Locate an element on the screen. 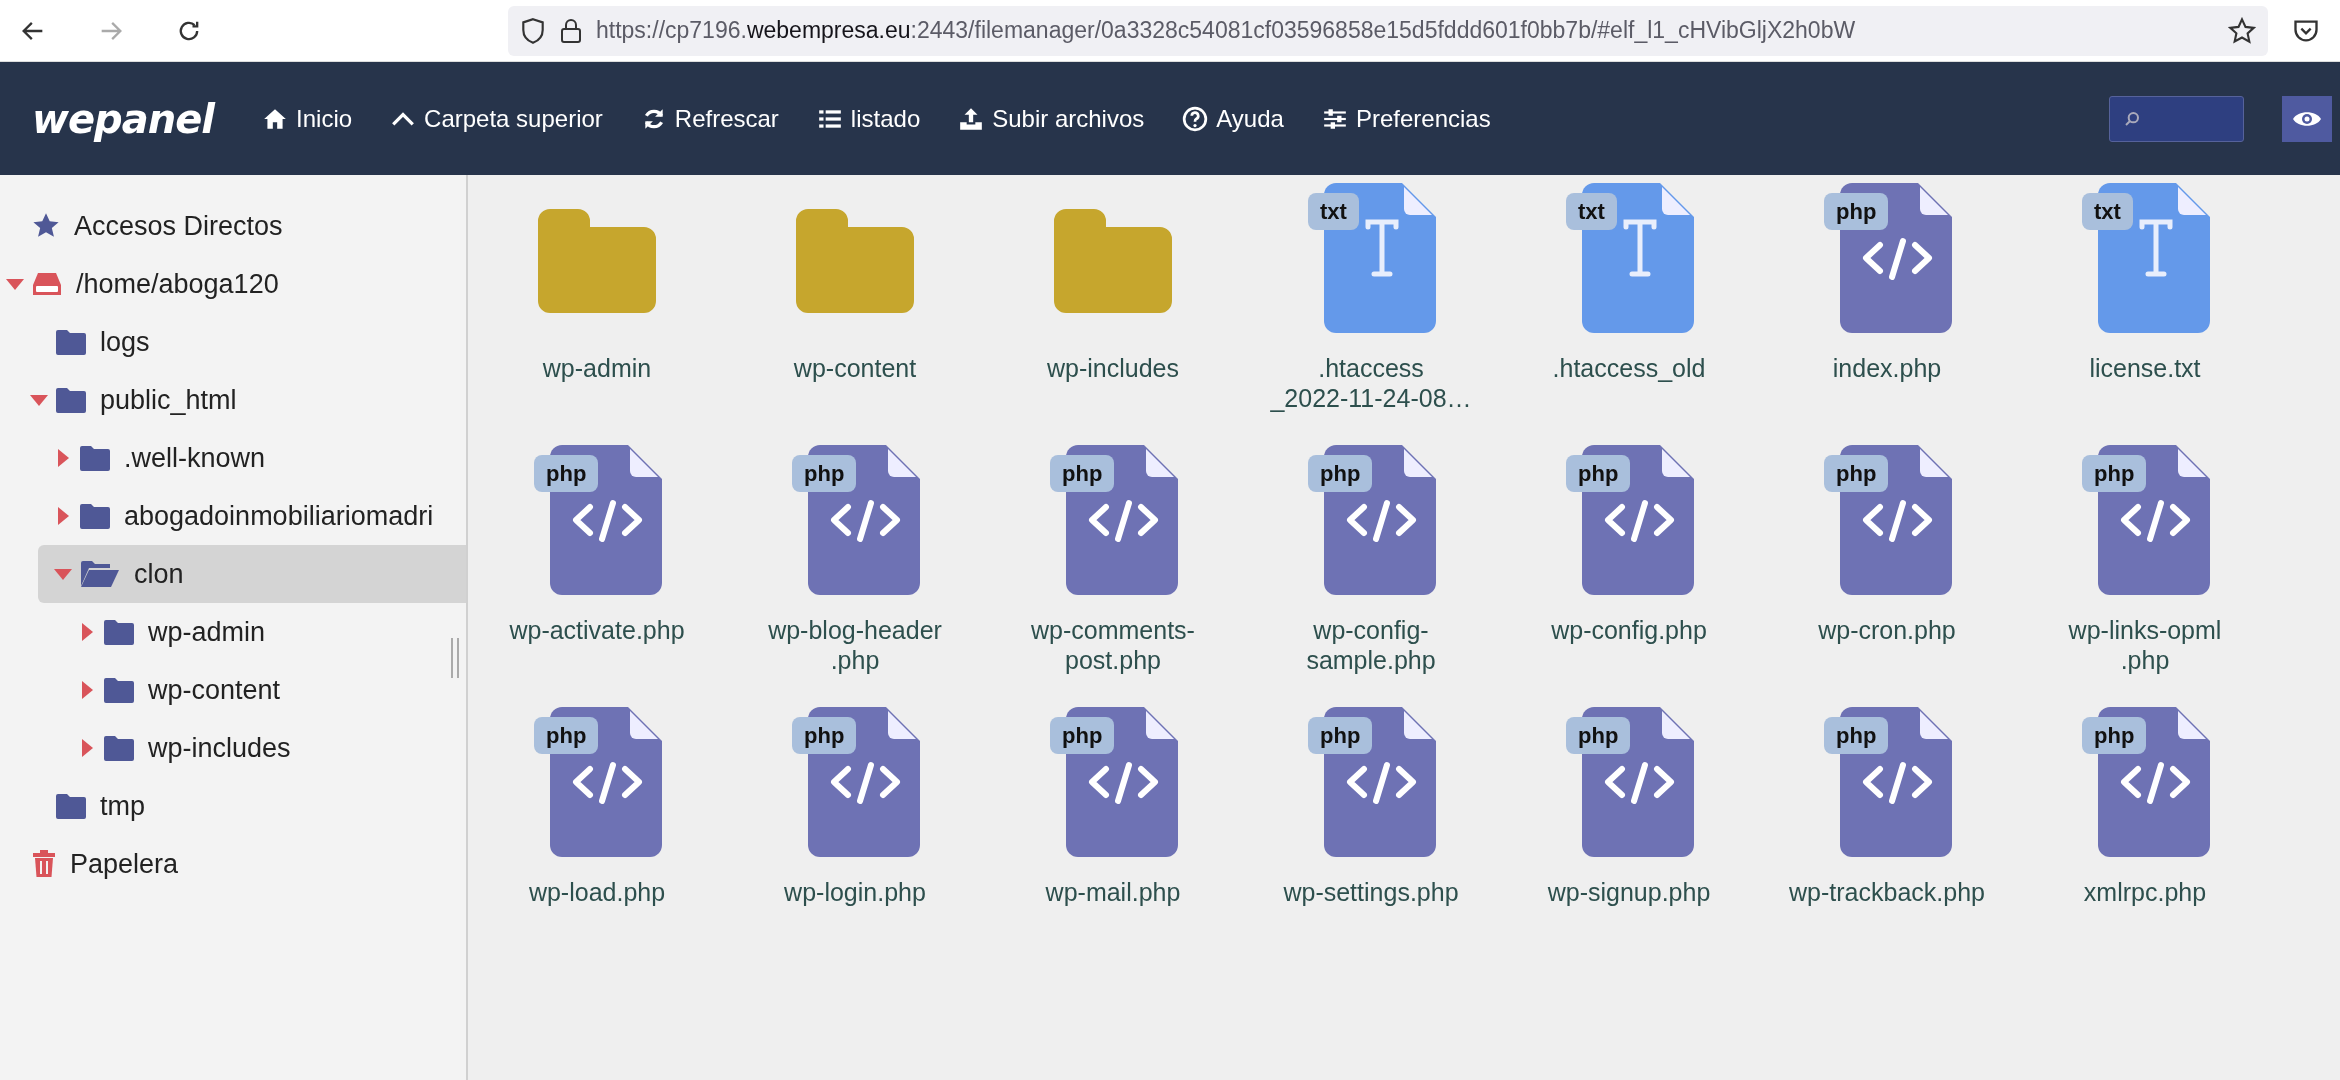  file-name: wp-trackback.php is located at coordinates (1887, 892).